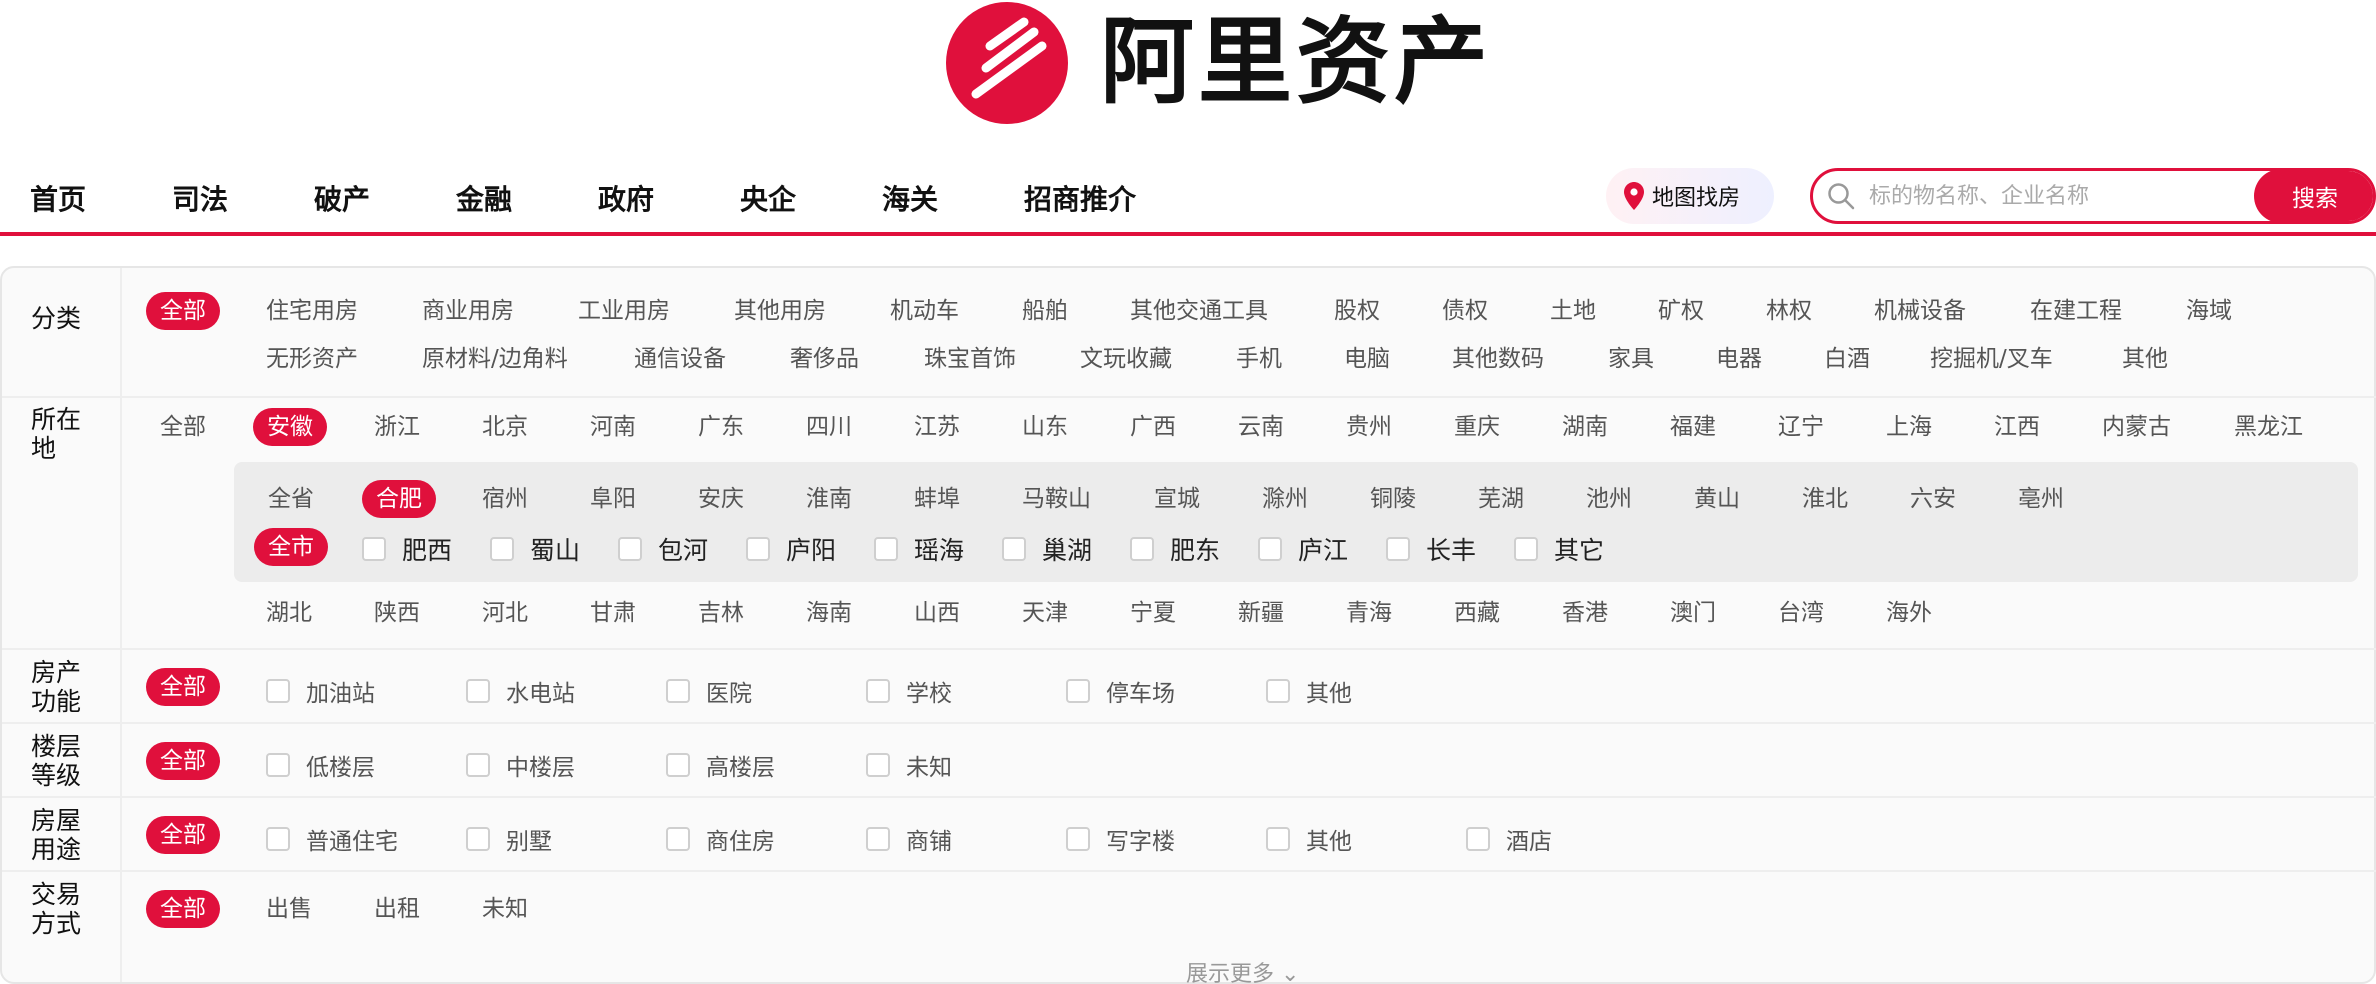 The image size is (2376, 984). I want to click on province-option: 天津, so click(1045, 613).